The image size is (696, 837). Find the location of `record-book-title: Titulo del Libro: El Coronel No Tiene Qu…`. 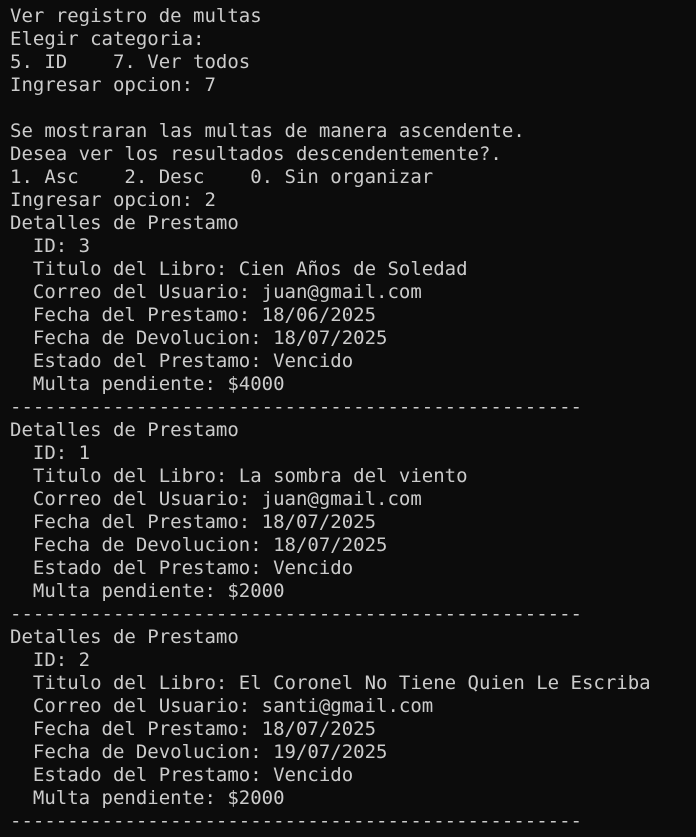

record-book-title: Titulo del Libro: El Coronel No Tiene Qu… is located at coordinates (330, 683).